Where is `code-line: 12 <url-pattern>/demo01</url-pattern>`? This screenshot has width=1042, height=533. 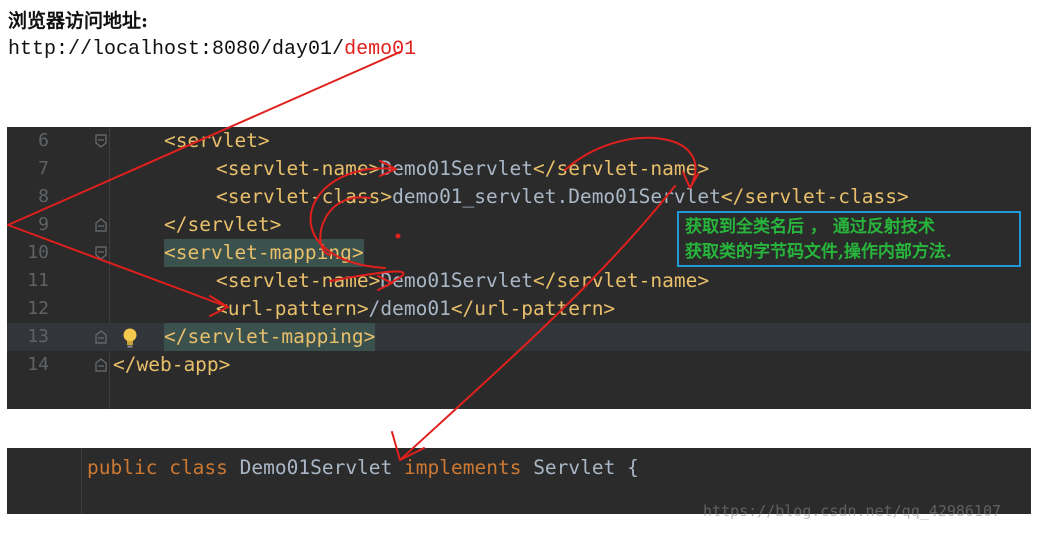 code-line: 12 <url-pattern>/demo01</url-pattern> is located at coordinates (519, 309).